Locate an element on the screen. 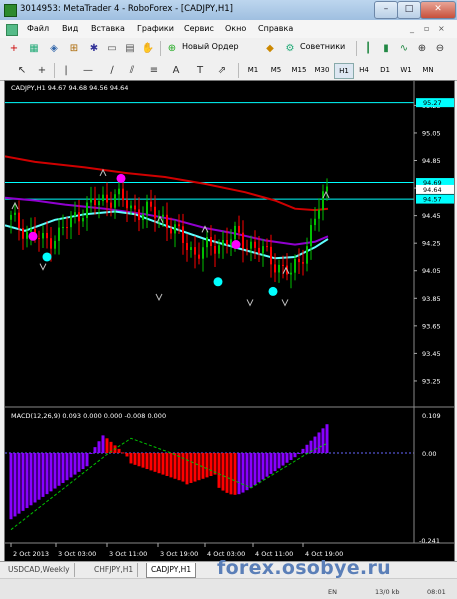 This screenshot has width=457, height=599. candlesticks-icon: ▮ is located at coordinates (386, 48).